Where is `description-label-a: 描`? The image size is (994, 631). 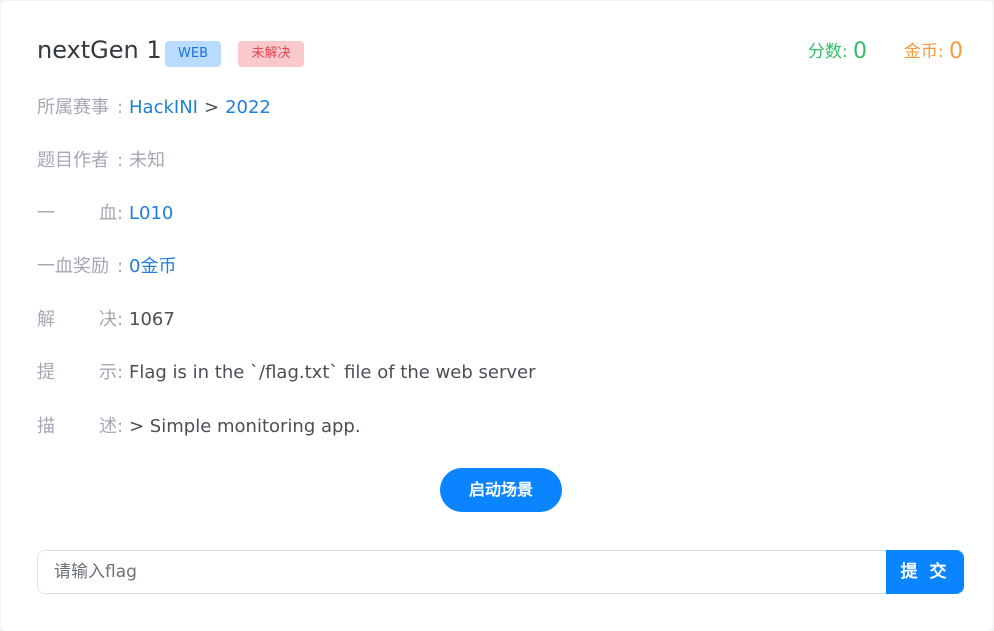
description-label-a: 描 is located at coordinates (46, 426).